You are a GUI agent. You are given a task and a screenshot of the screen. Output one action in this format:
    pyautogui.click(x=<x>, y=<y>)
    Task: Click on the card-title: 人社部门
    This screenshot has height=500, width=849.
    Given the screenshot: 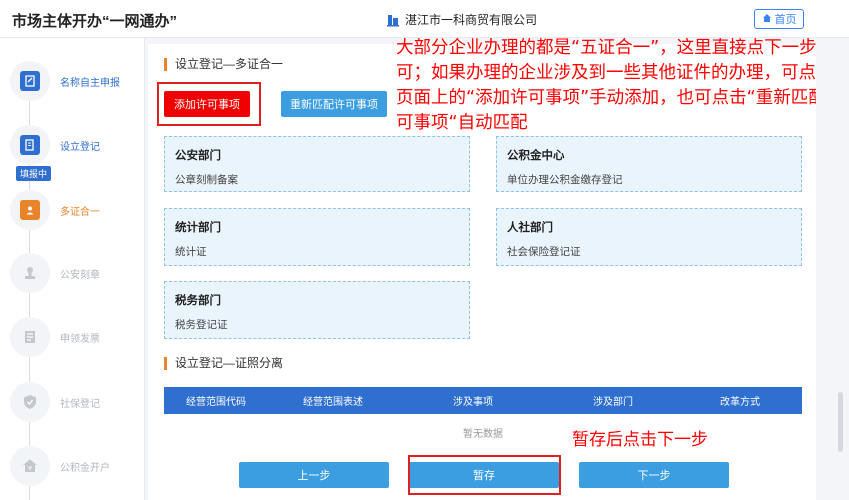 What is the action you would take?
    pyautogui.click(x=530, y=228)
    